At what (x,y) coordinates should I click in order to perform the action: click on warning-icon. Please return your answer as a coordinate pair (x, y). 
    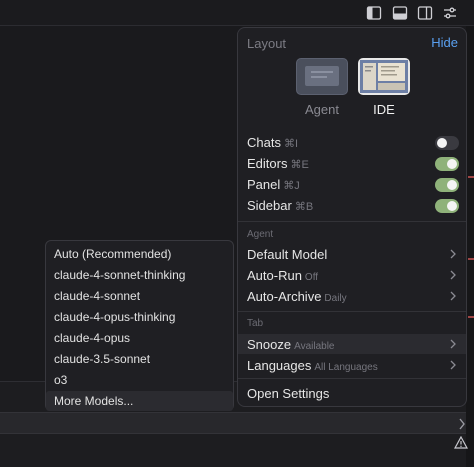
    Looking at the image, I should click on (461, 444).